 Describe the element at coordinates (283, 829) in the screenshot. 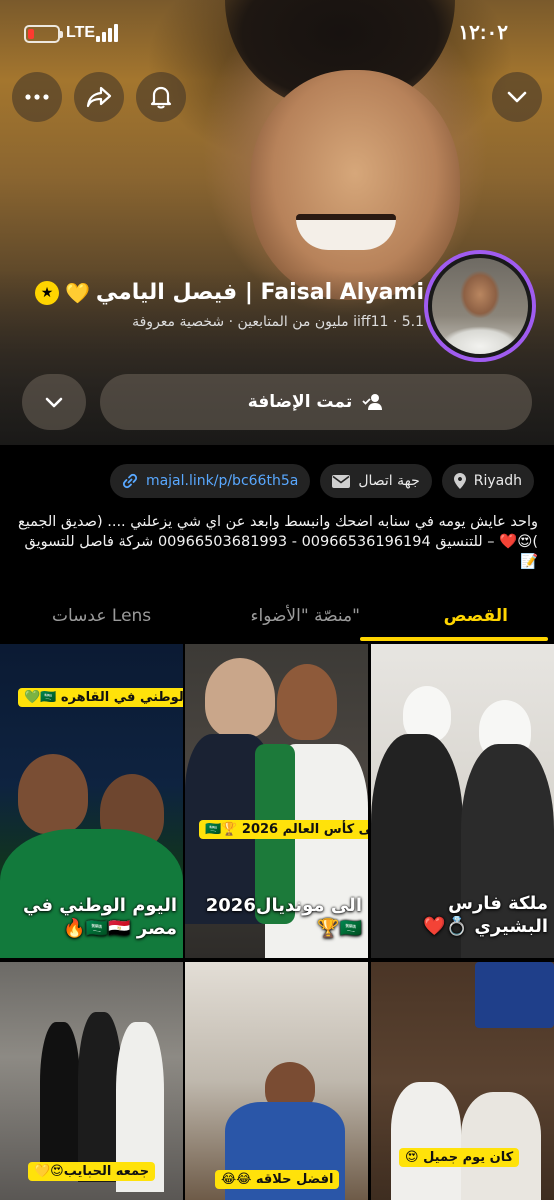

I see `story-tag: الى كأس العالم 2026 🏆🇸🇦` at that location.